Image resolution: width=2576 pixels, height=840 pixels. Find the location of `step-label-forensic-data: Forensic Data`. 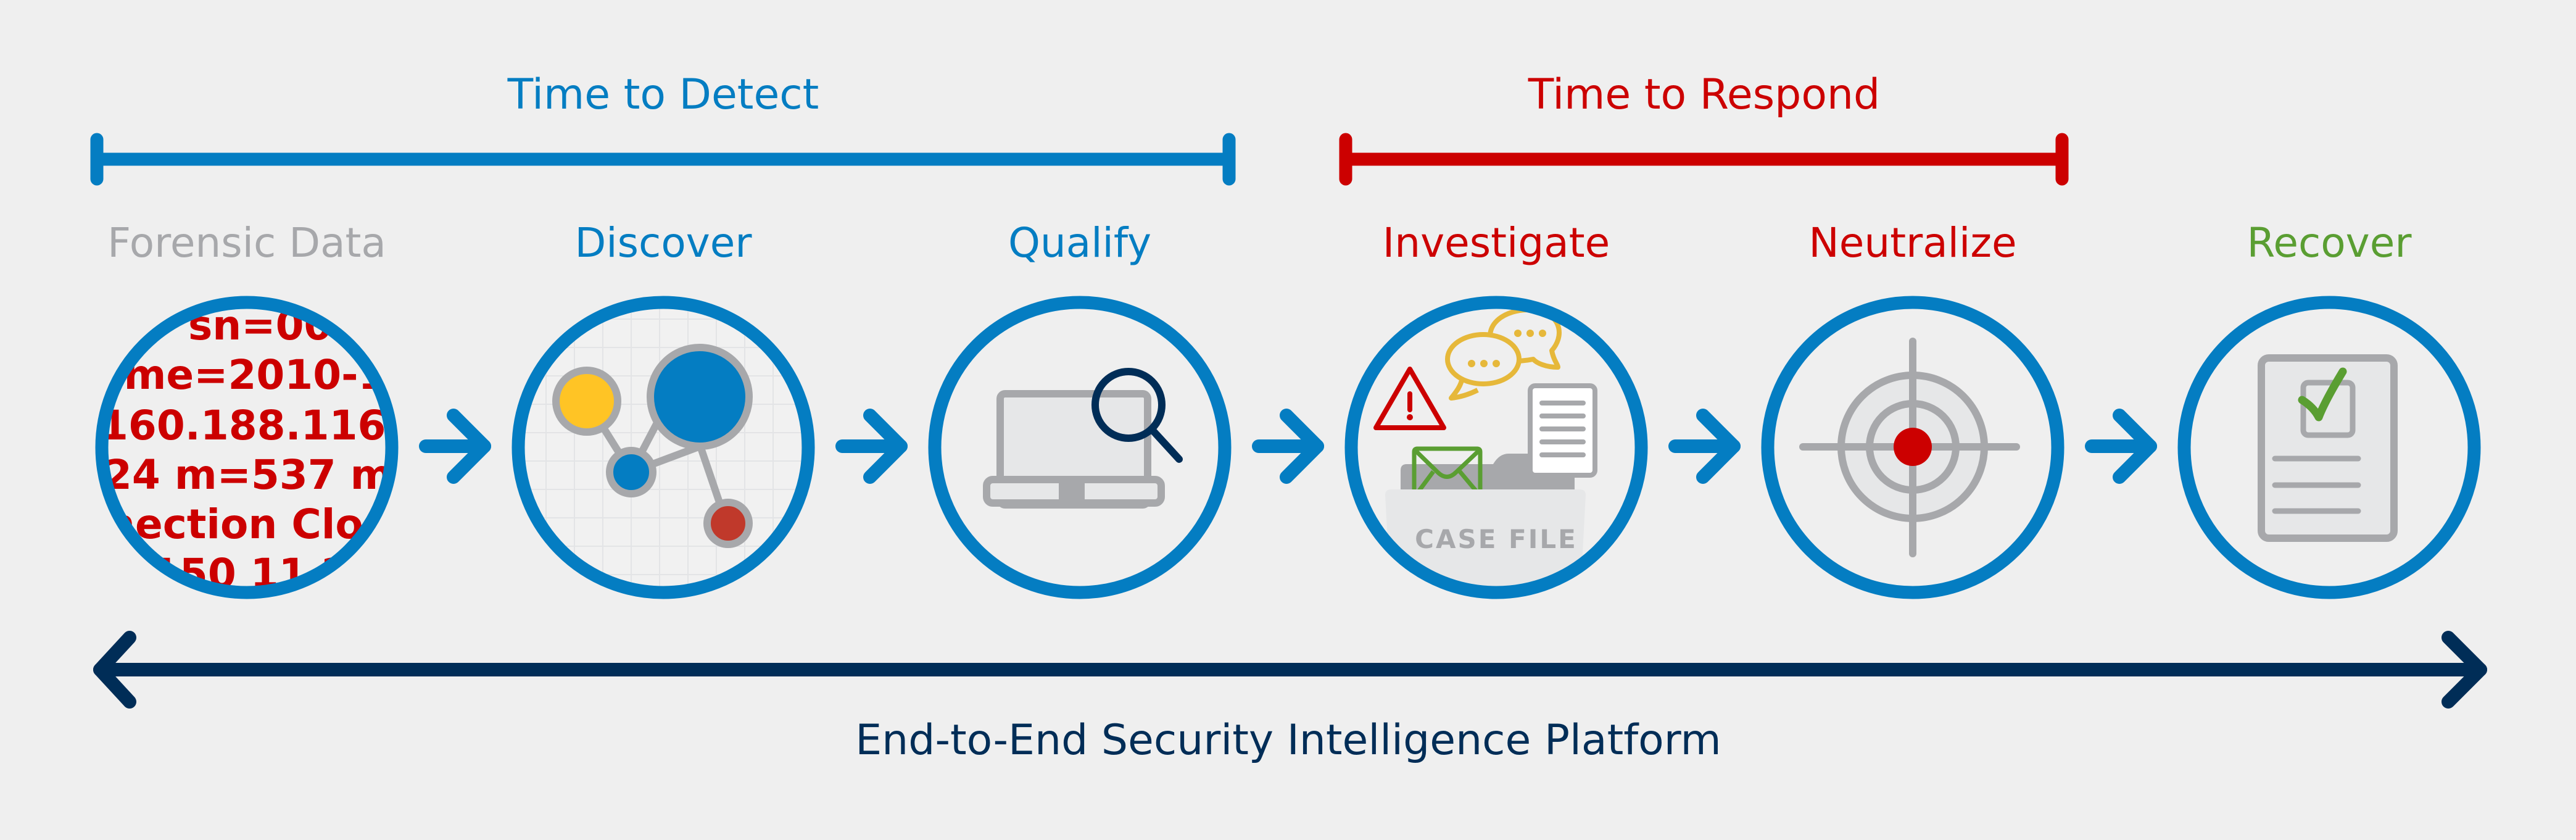

step-label-forensic-data: Forensic Data is located at coordinates (246, 243).